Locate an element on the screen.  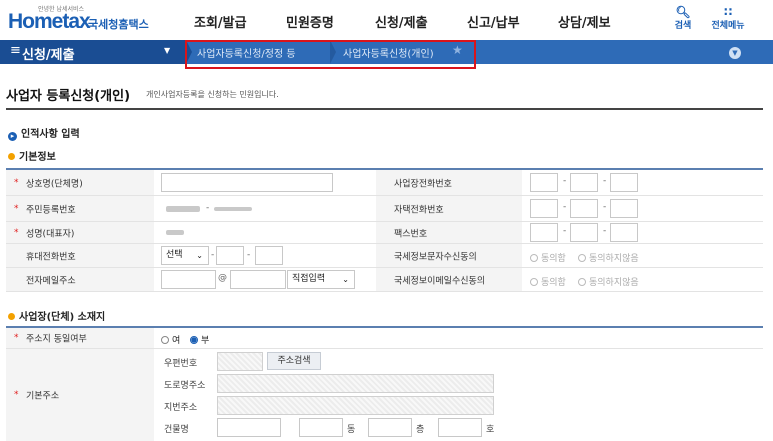
form-row: * 주민등록번호 - 자택전화번호 - - is located at coordinates (384, 209).